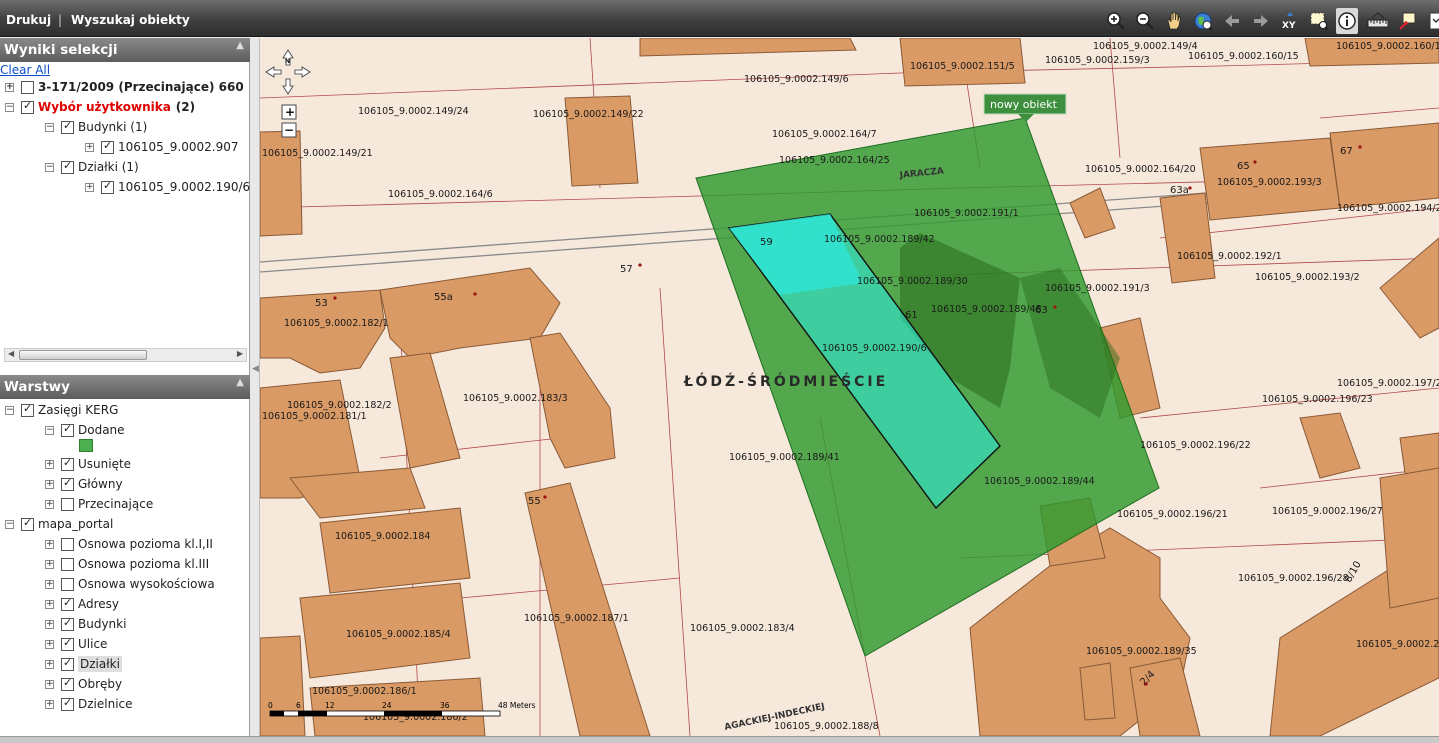  What do you see at coordinates (11, 353) in the screenshot?
I see `scroll-left-icon: ◀` at bounding box center [11, 353].